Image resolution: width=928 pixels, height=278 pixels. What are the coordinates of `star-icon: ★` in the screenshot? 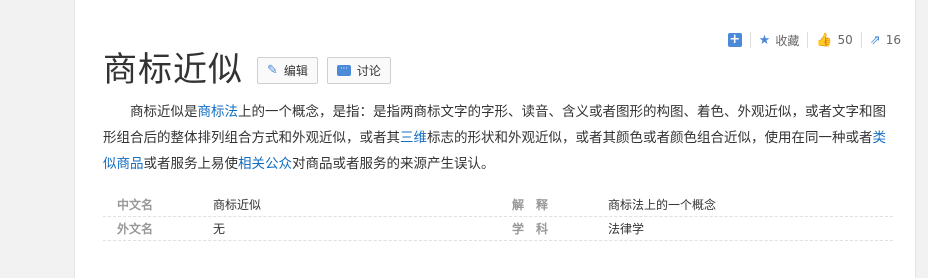 It's located at (764, 40).